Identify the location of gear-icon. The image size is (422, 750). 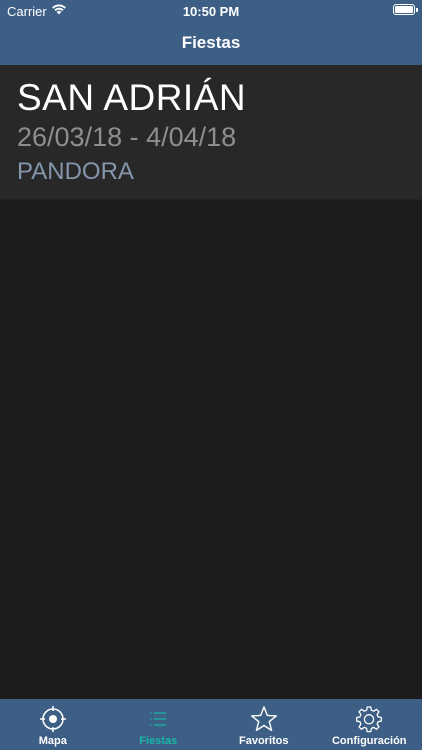
(369, 719).